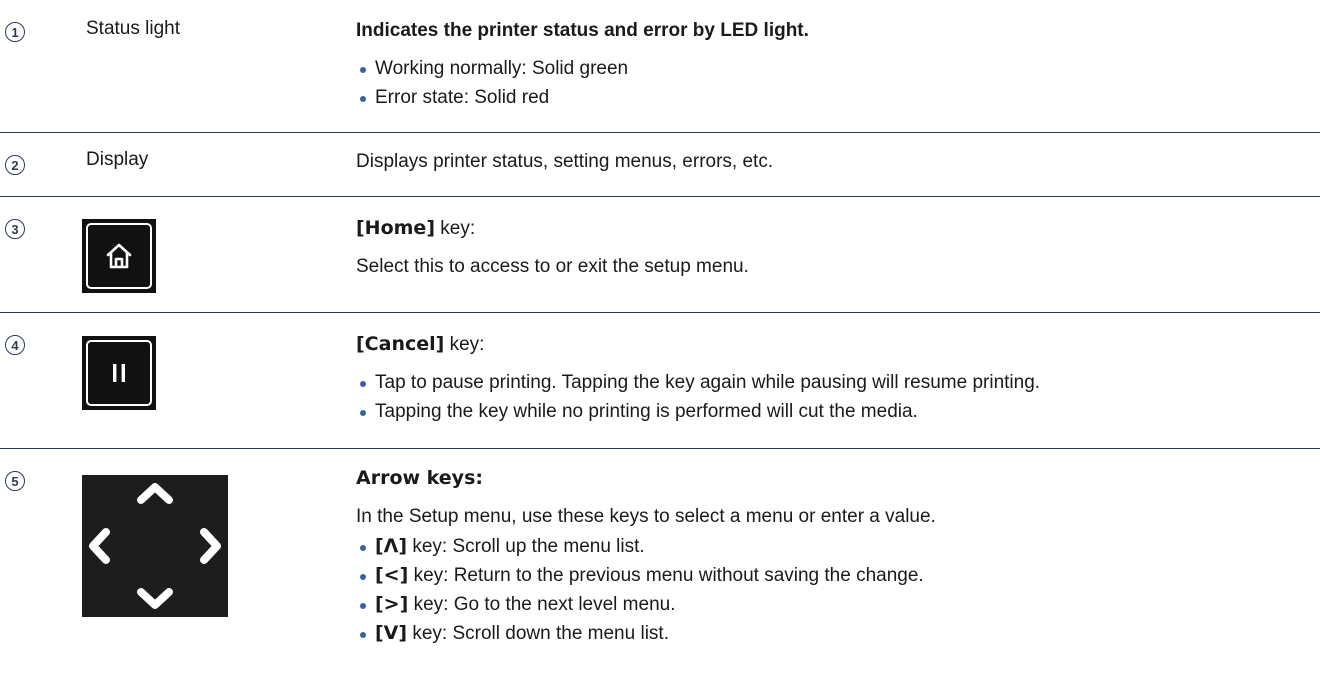 Image resolution: width=1320 pixels, height=694 pixels. What do you see at coordinates (15, 165) in the screenshot?
I see `row-number-badge: 2` at bounding box center [15, 165].